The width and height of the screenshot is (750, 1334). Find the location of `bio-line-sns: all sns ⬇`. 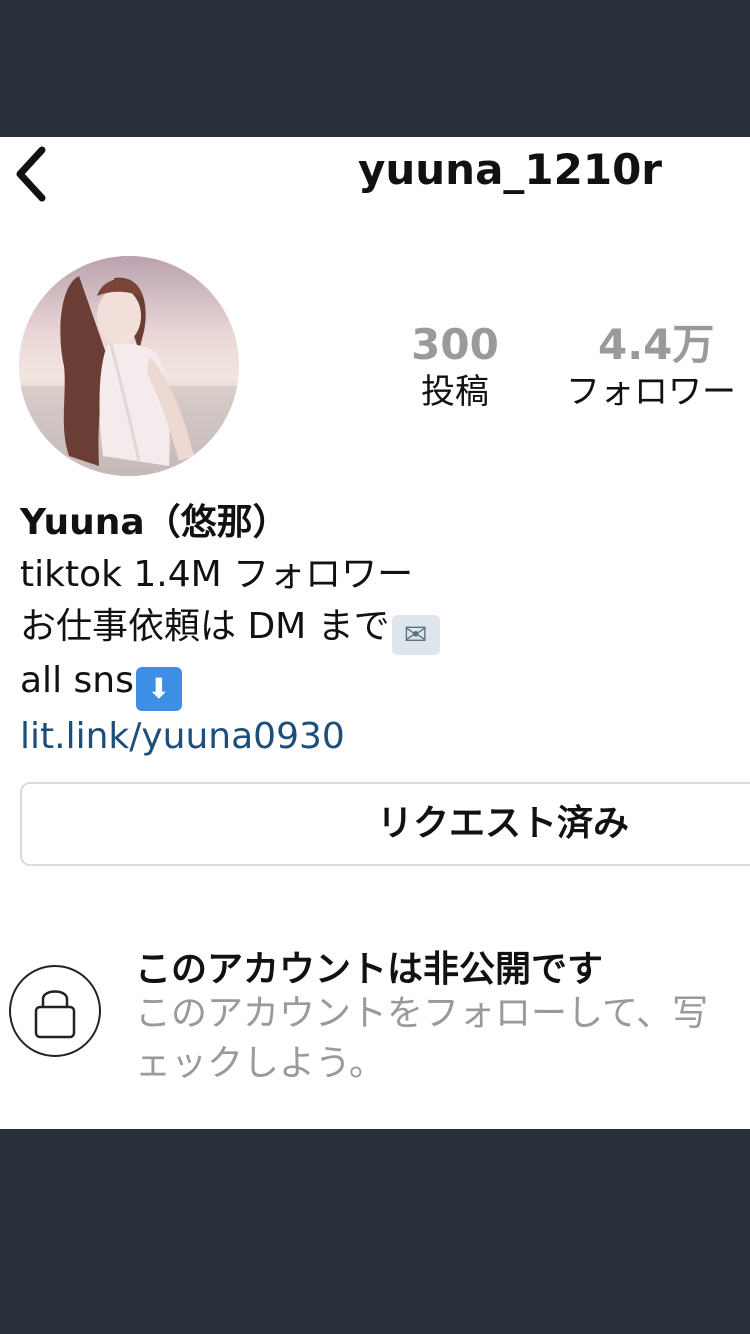

bio-line-sns: all sns ⬇ is located at coordinates (380, 683).